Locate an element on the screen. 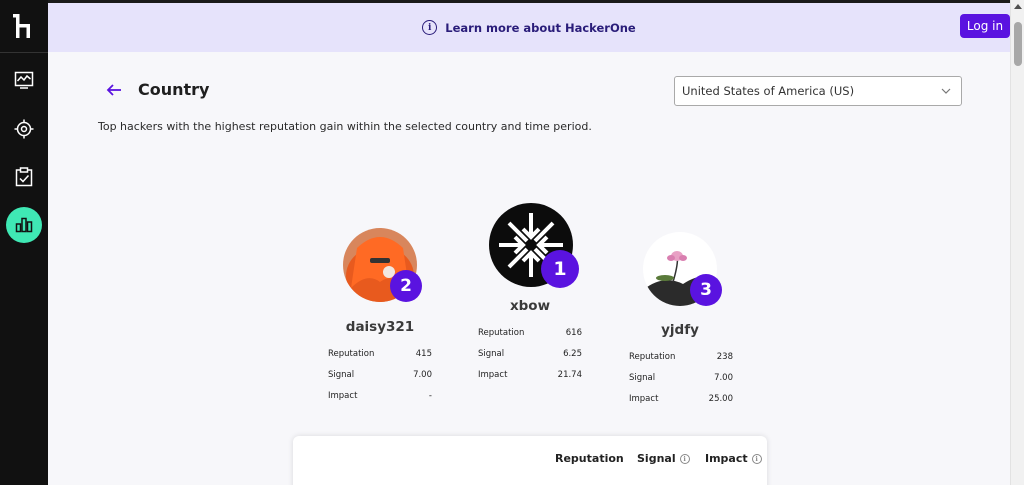 This screenshot has width=1024, height=485. hacker-name: yjdfy is located at coordinates (680, 330).